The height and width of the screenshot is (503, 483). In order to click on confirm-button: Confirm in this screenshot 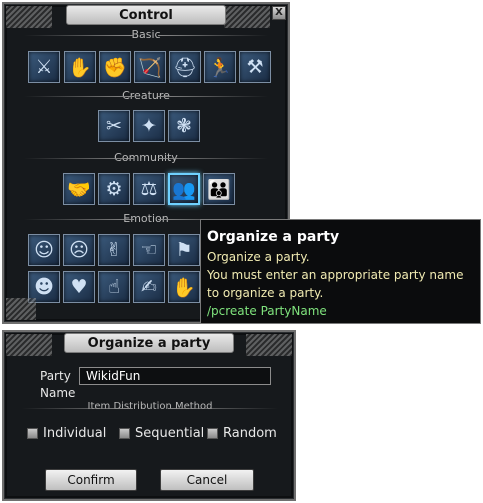, I will do `click(91, 480)`.